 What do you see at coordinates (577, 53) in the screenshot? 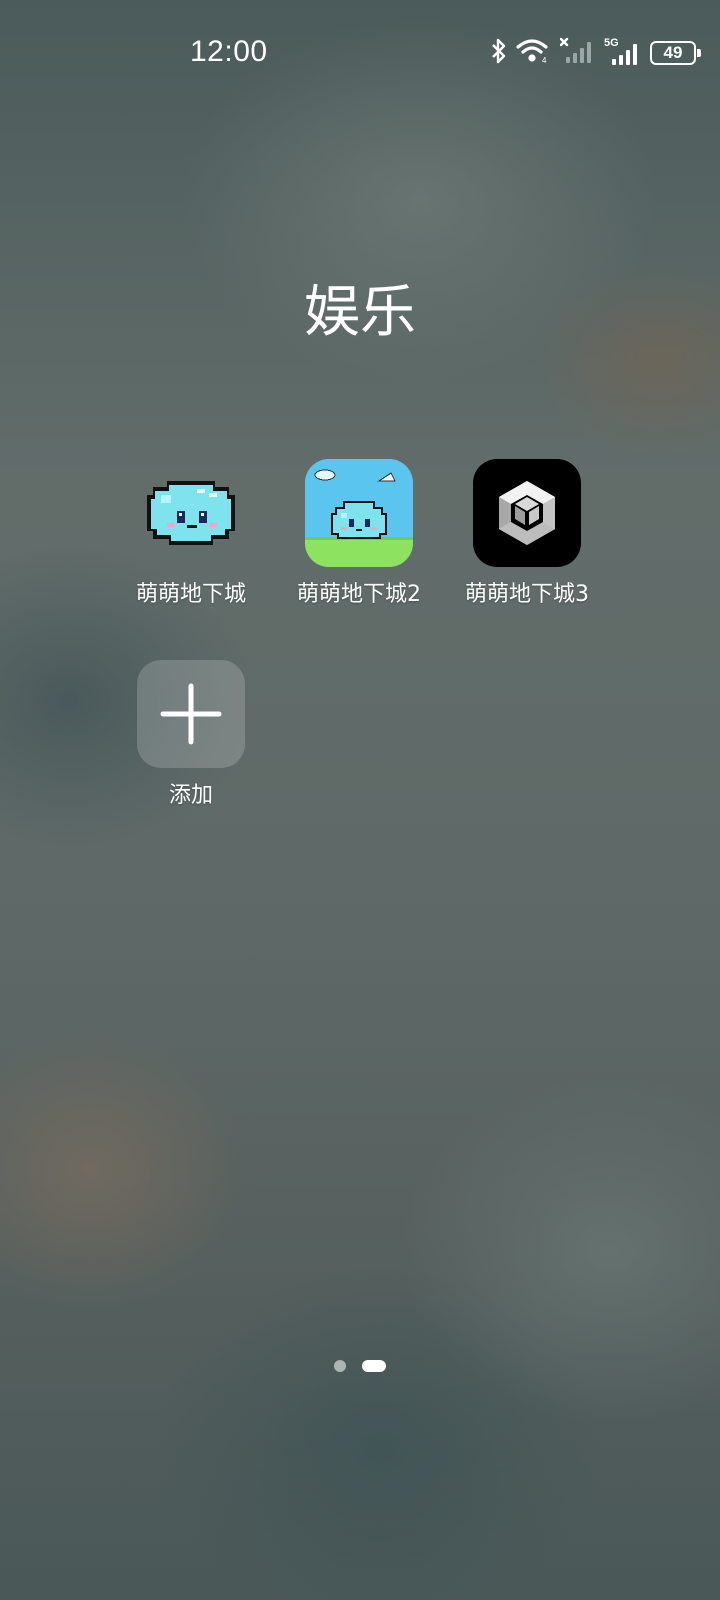
I see `signal-no-sim-icon` at bounding box center [577, 53].